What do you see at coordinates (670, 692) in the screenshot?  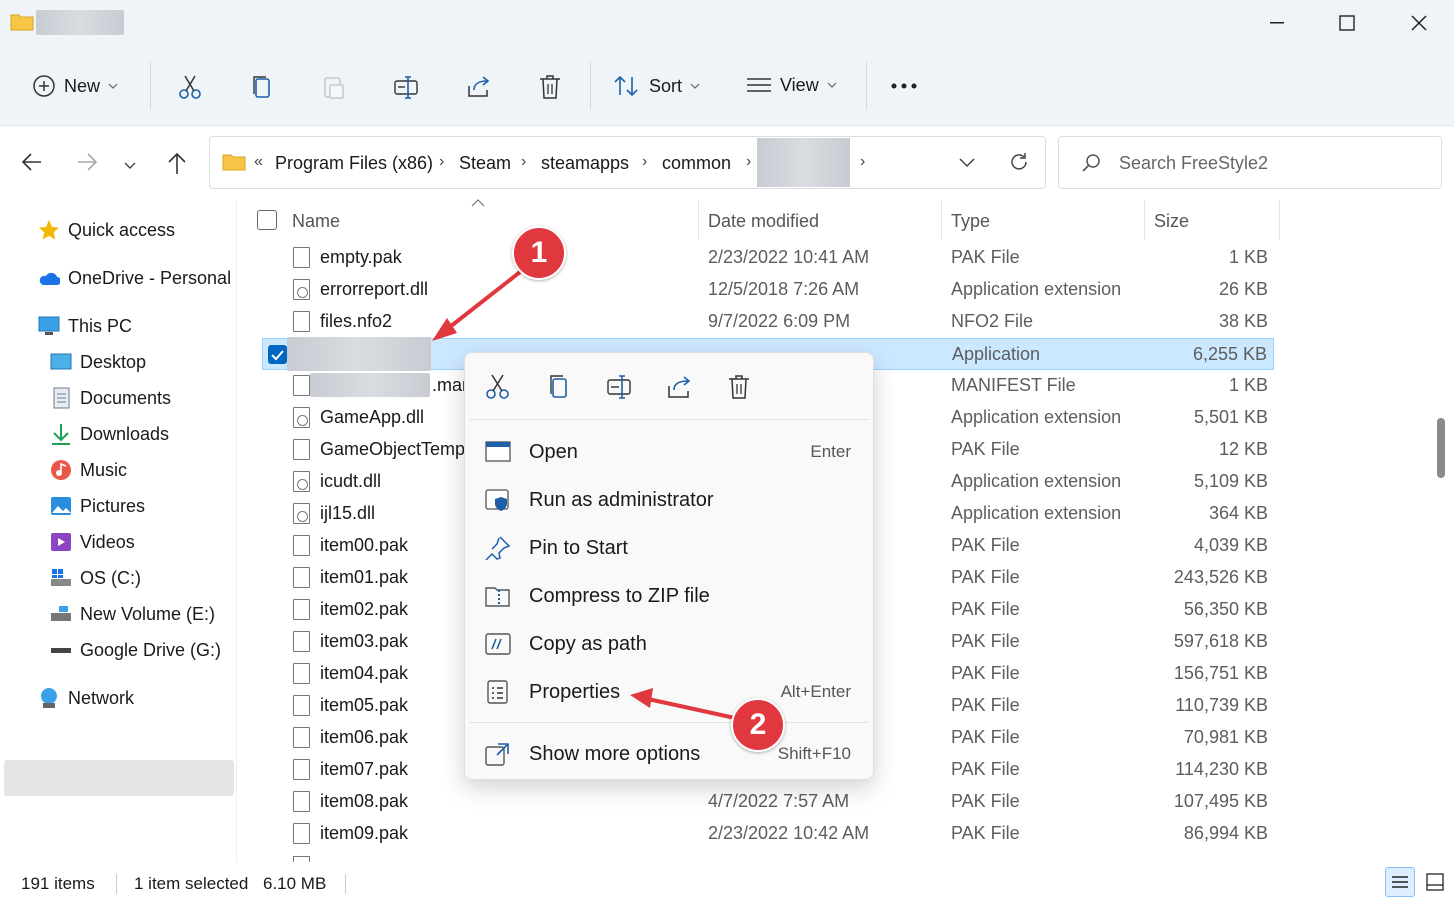 I see `menu-item-properties: Properties Alt+Enter` at bounding box center [670, 692].